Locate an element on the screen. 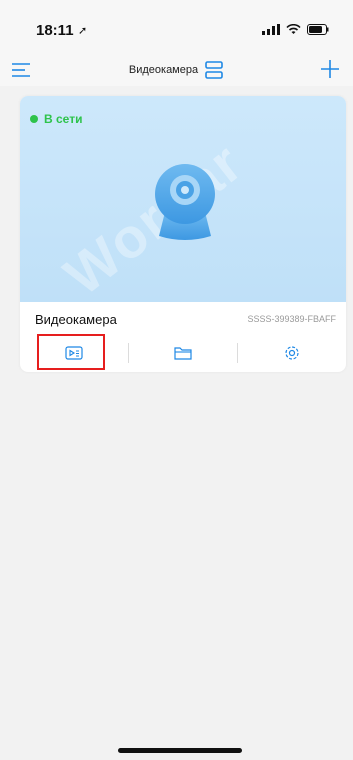  home-indicator is located at coordinates (180, 750).